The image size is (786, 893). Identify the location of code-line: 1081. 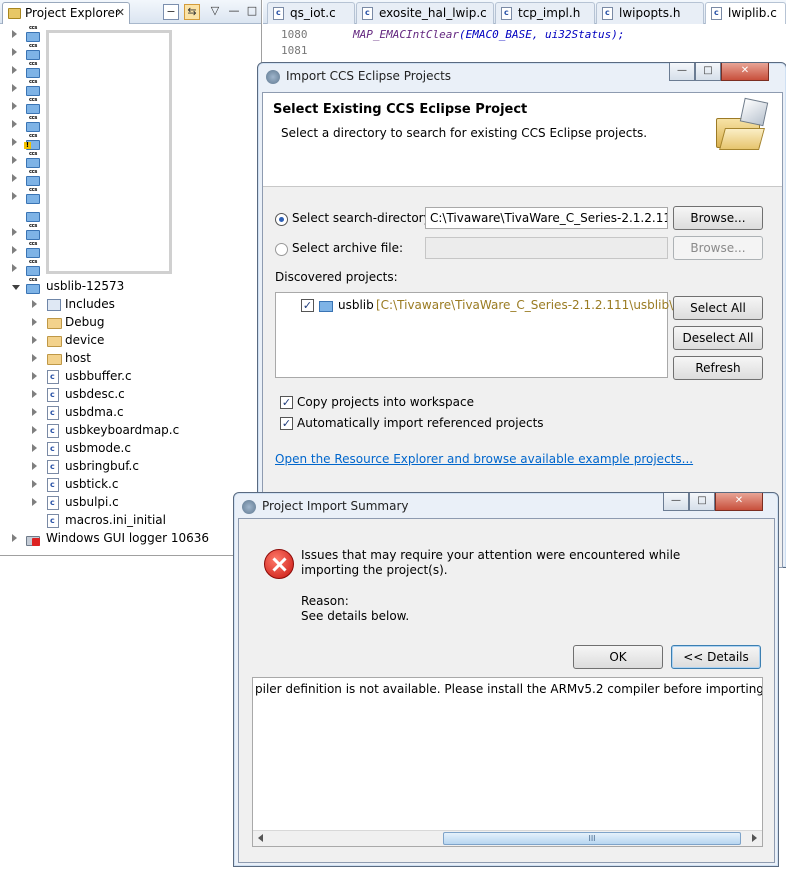
(524, 52).